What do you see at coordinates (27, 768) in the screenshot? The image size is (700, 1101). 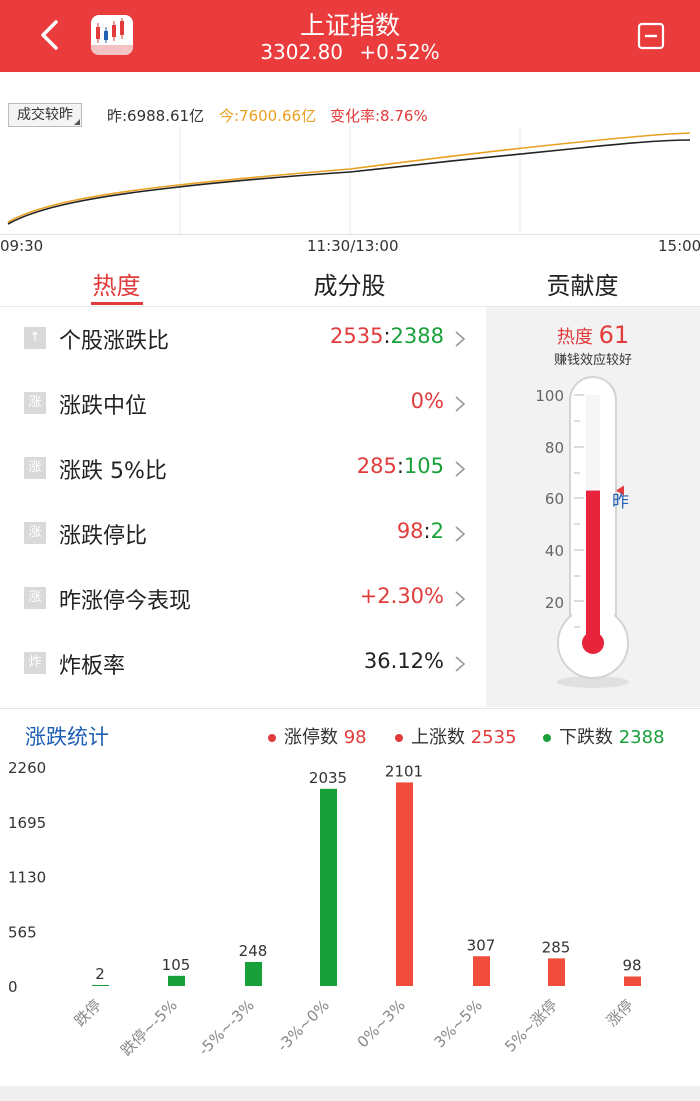 I see `y-tick-label: 2260` at bounding box center [27, 768].